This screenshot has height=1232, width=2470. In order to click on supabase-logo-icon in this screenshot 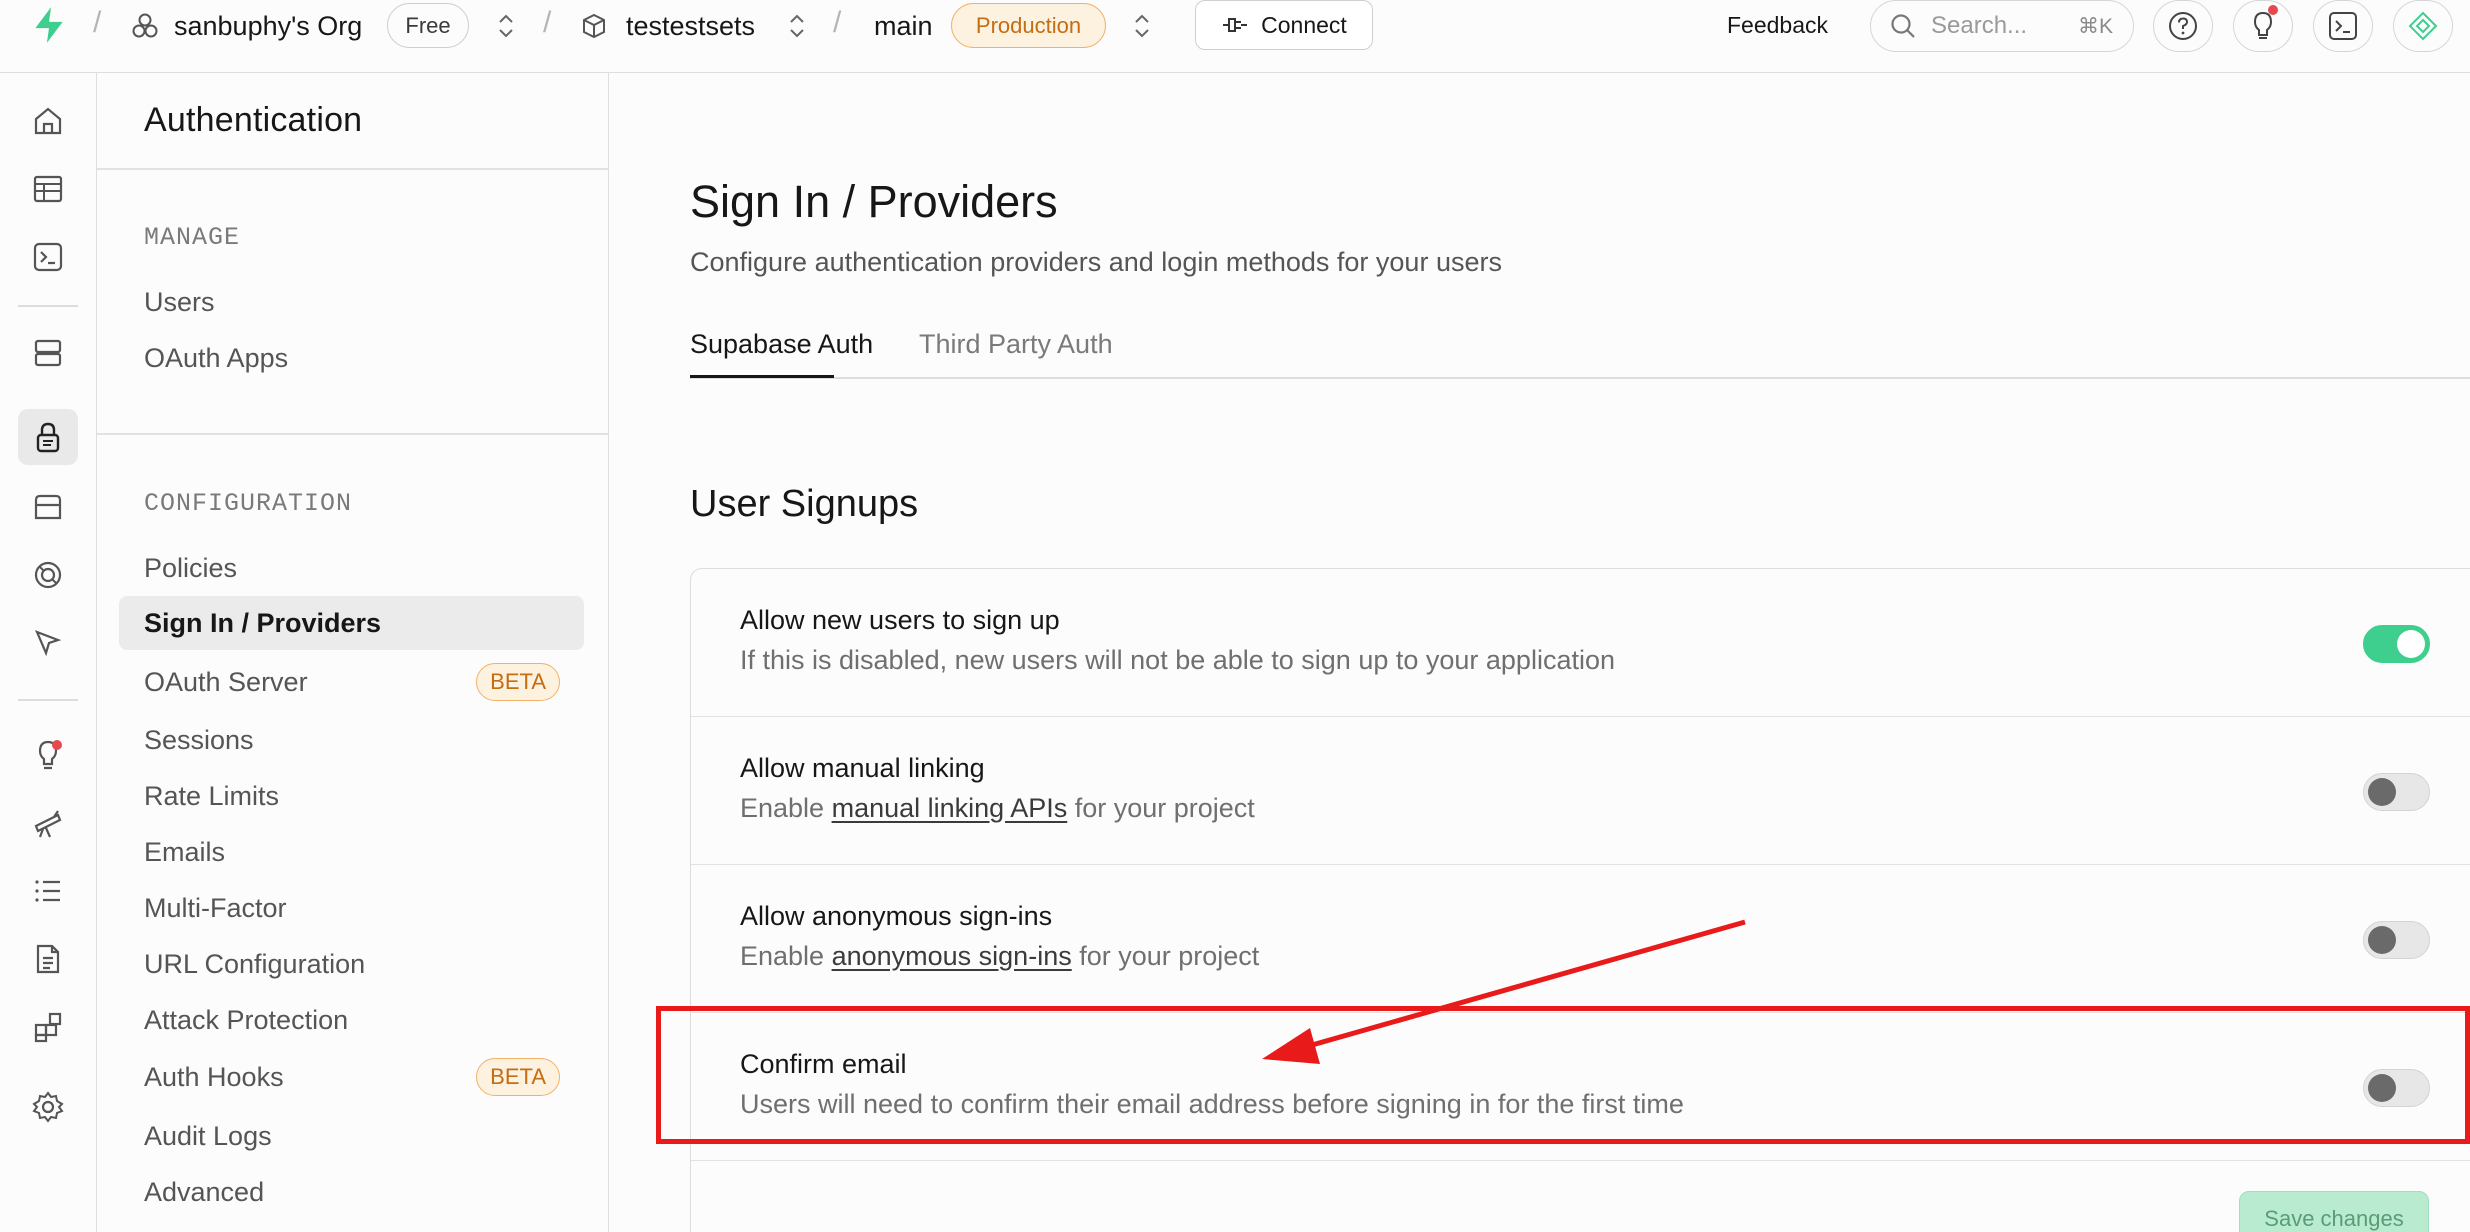, I will do `click(49, 25)`.